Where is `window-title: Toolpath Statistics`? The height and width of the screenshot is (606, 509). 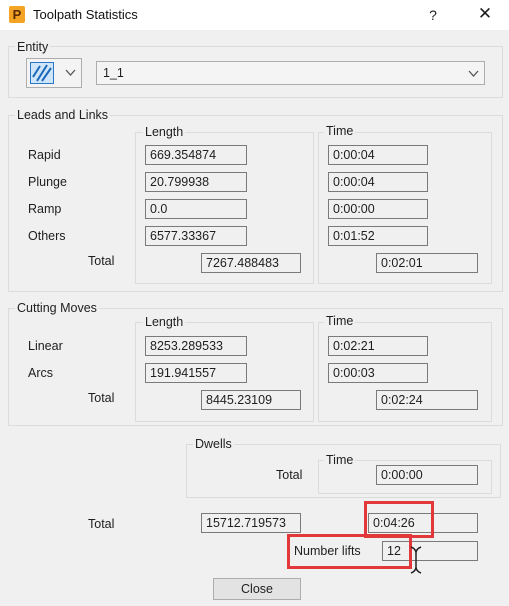
window-title: Toolpath Statistics is located at coordinates (85, 14).